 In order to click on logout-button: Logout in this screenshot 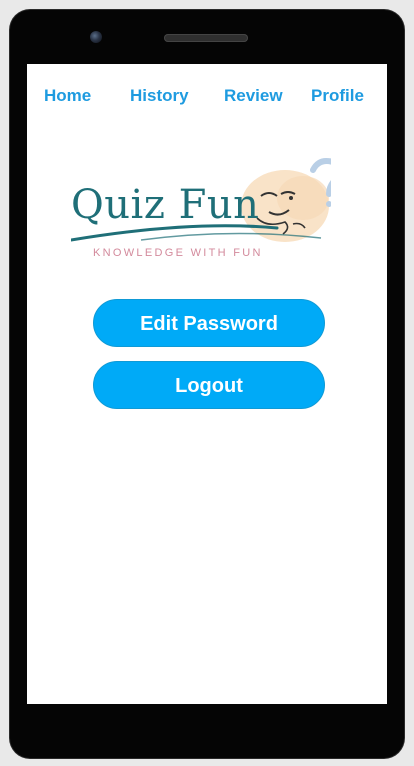, I will do `click(209, 385)`.